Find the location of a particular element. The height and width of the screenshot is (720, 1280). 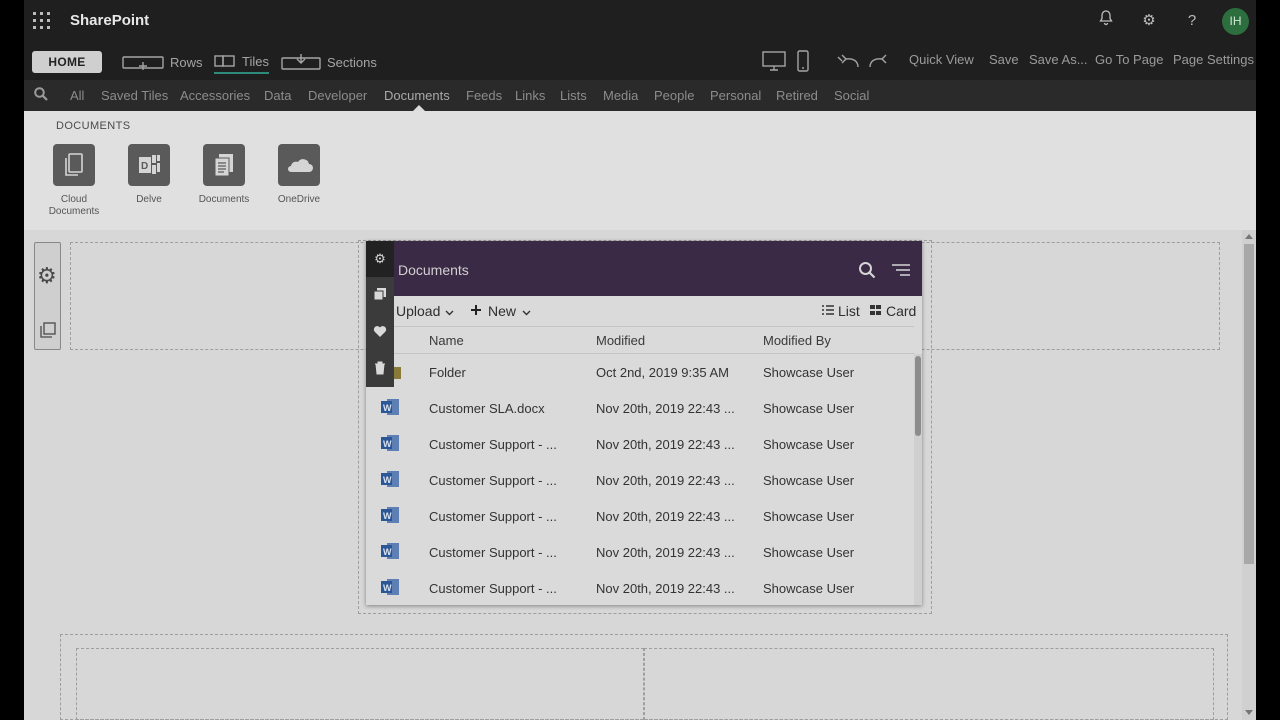

new-button: New is located at coordinates (500, 311).